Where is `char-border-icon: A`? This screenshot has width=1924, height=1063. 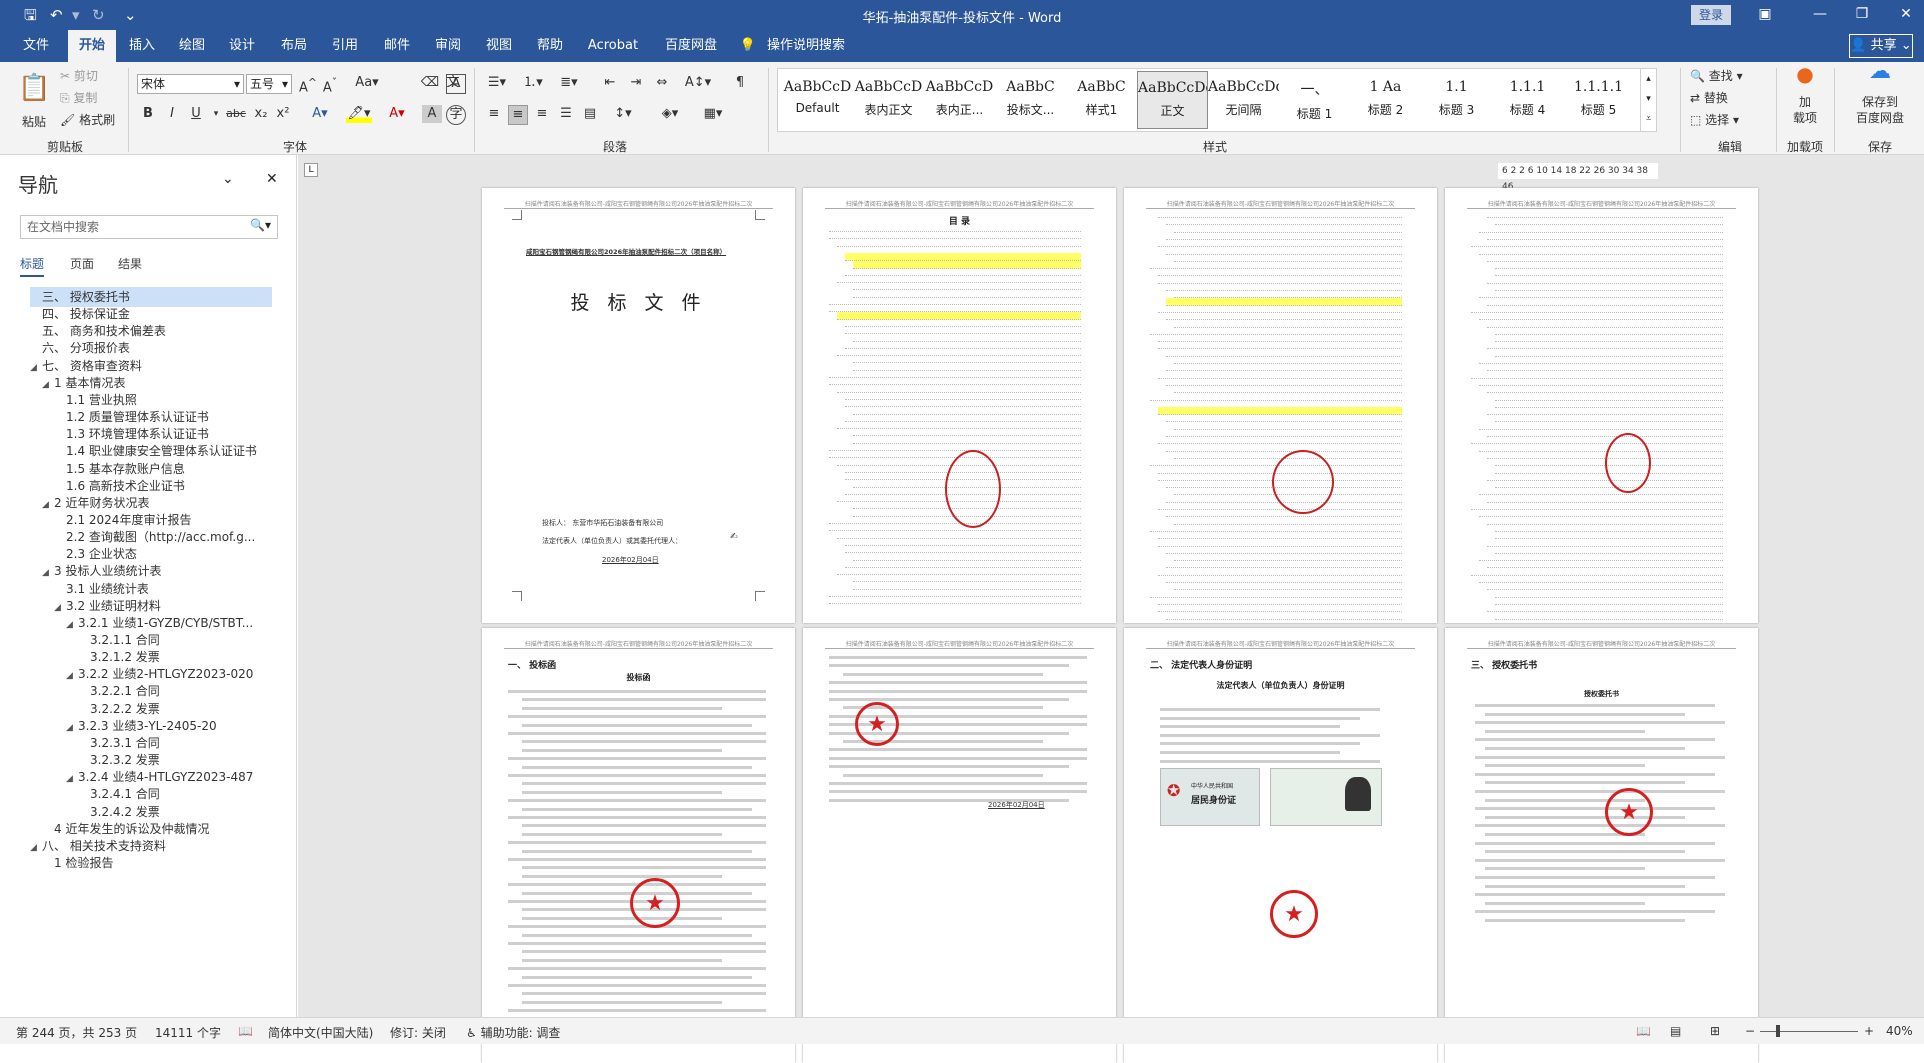
char-border-icon: A is located at coordinates (456, 84).